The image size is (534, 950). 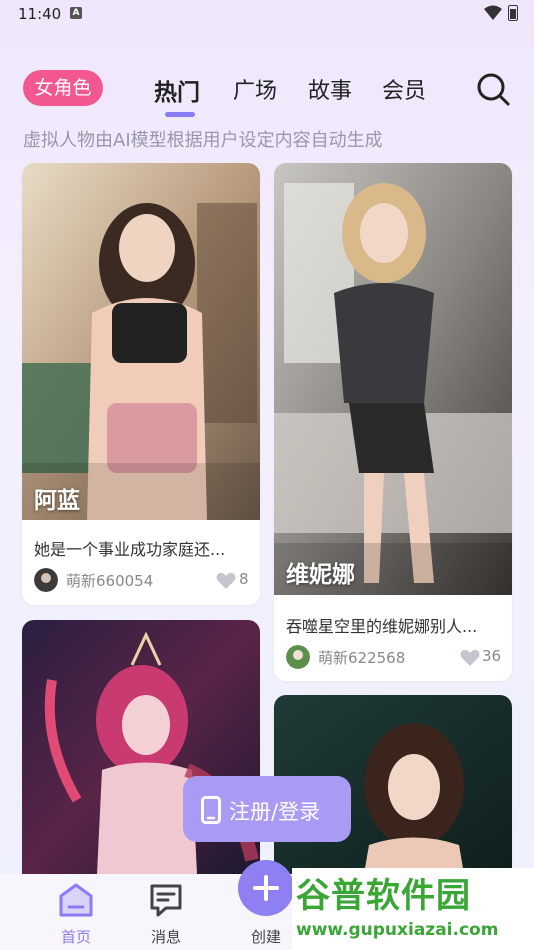 I want to click on status-bar: 11:40 A, so click(x=267, y=14).